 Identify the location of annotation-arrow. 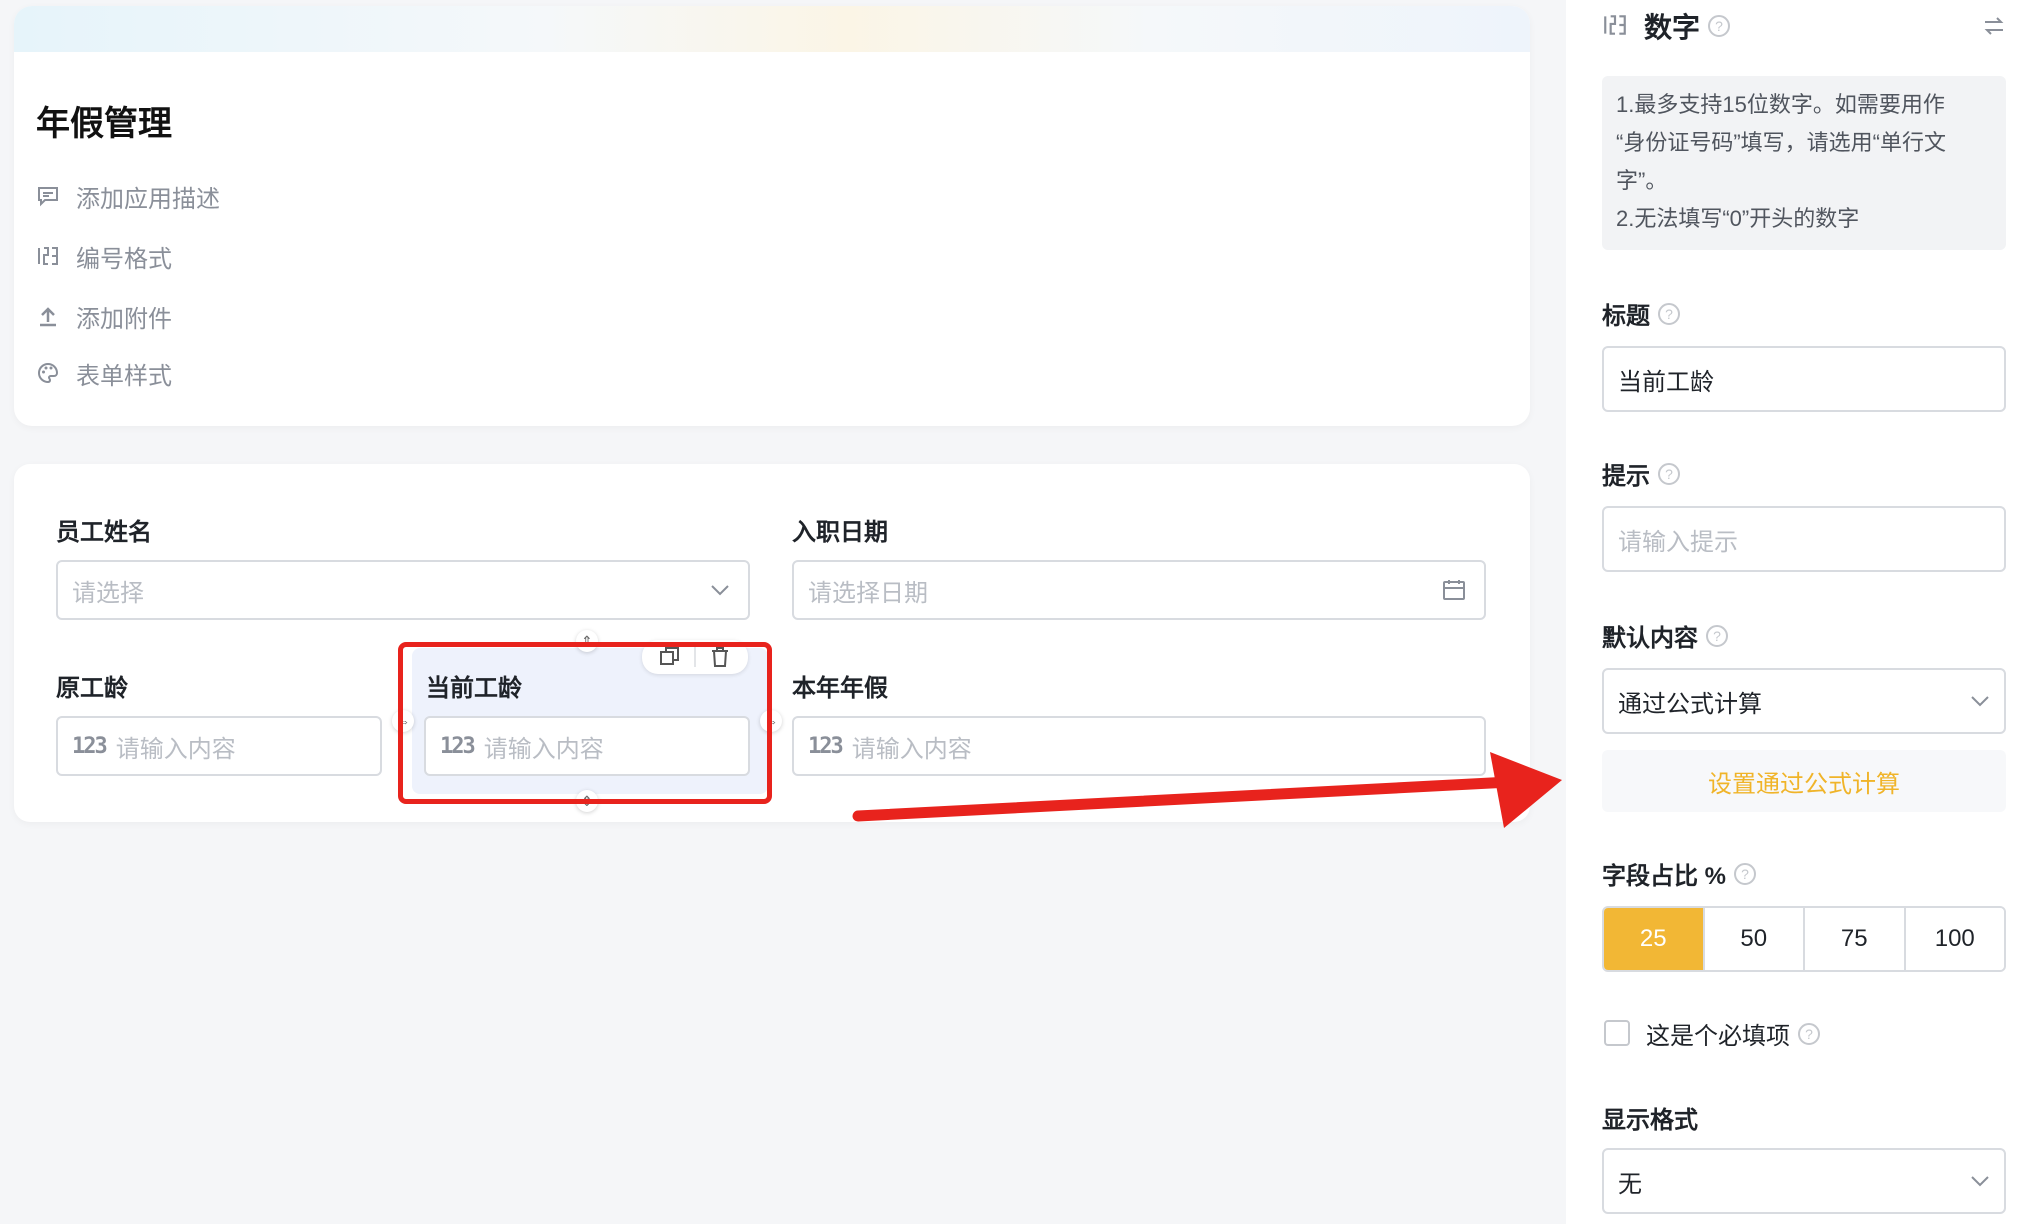
(1207, 790).